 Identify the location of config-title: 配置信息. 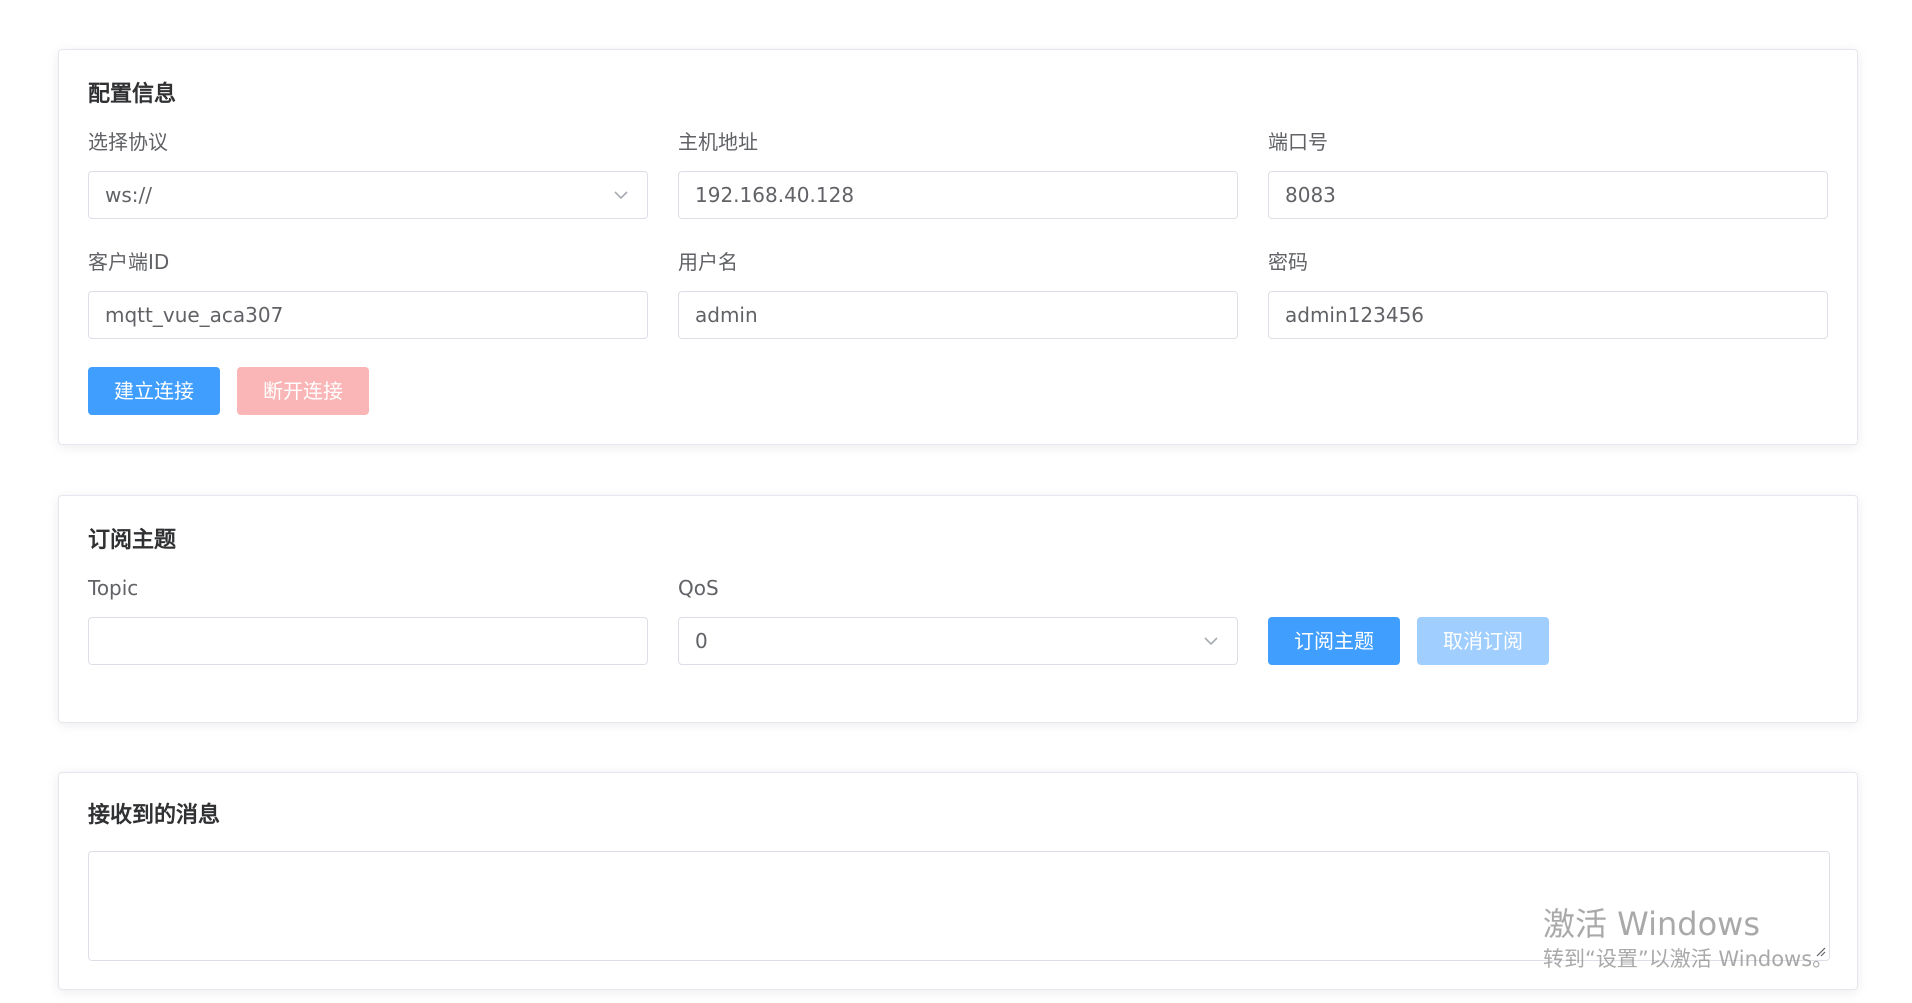
(132, 94).